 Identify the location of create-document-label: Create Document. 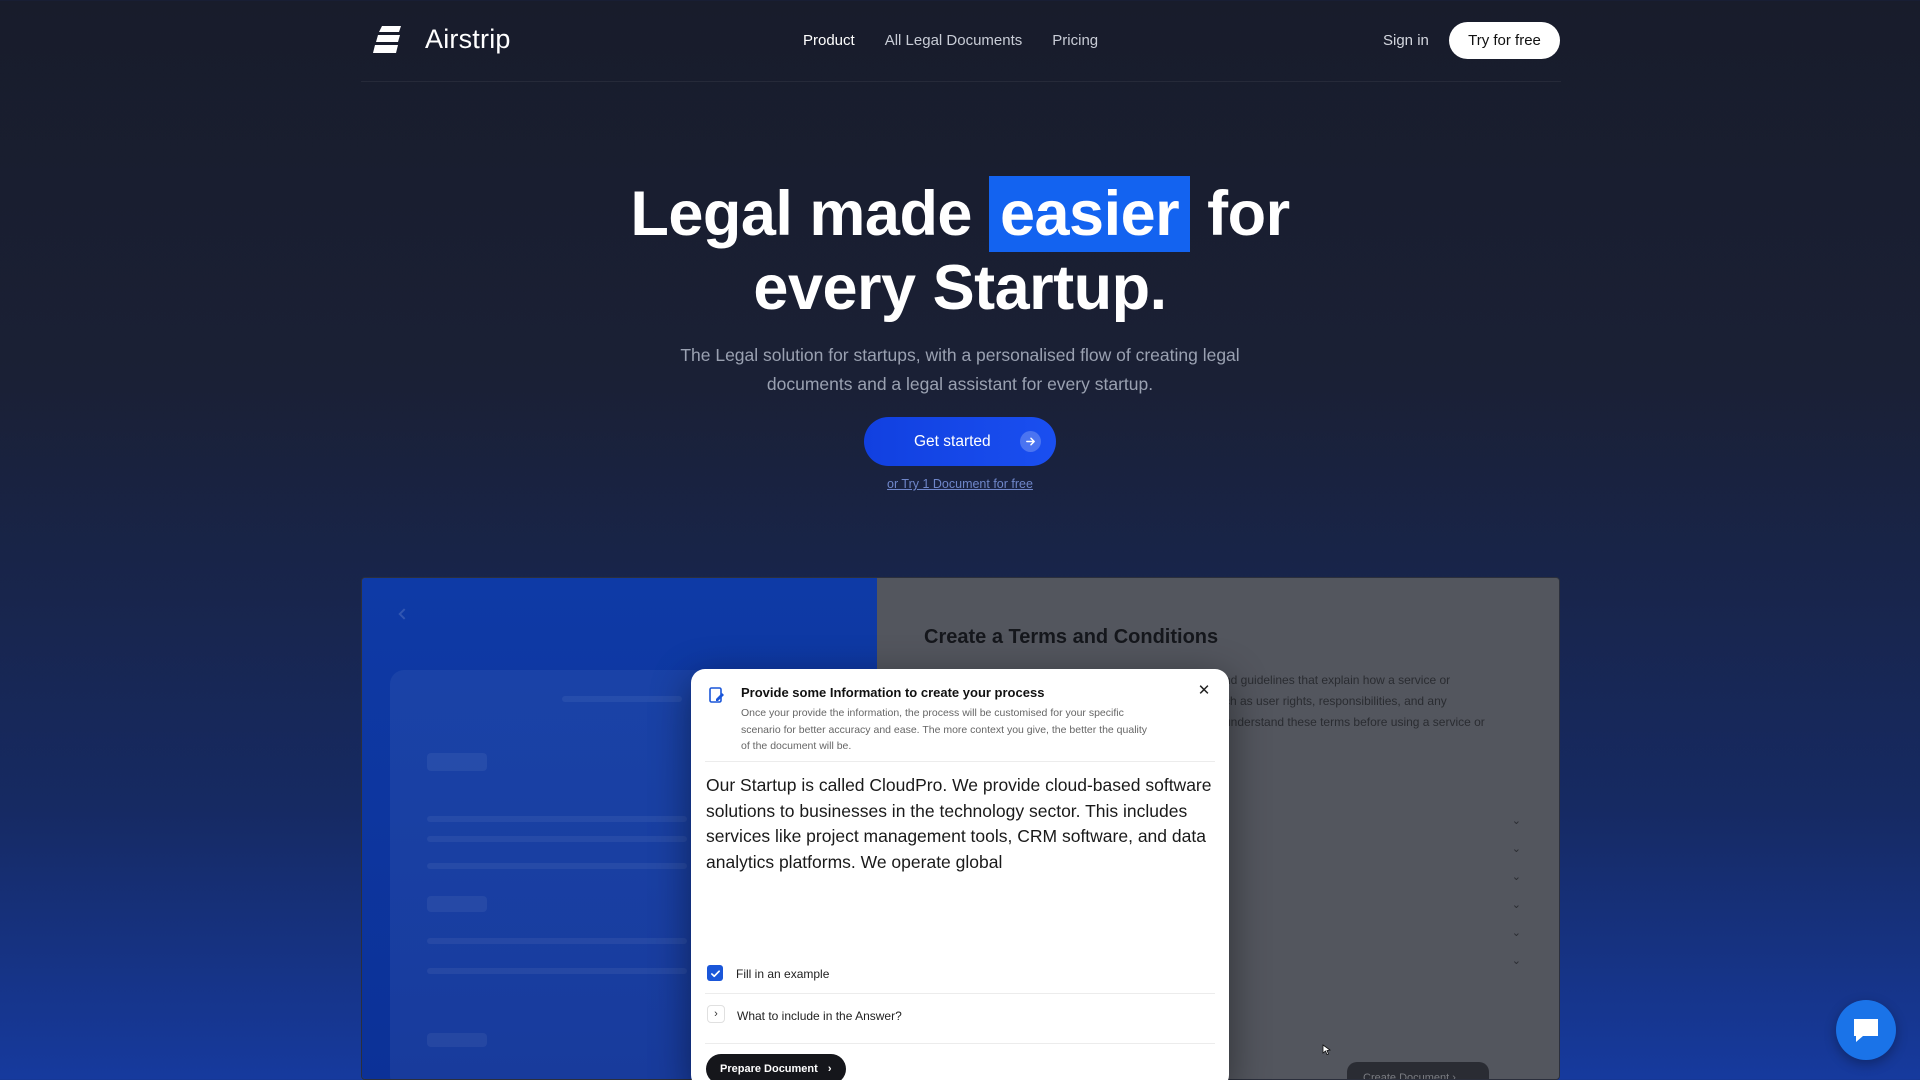
(1406, 1076).